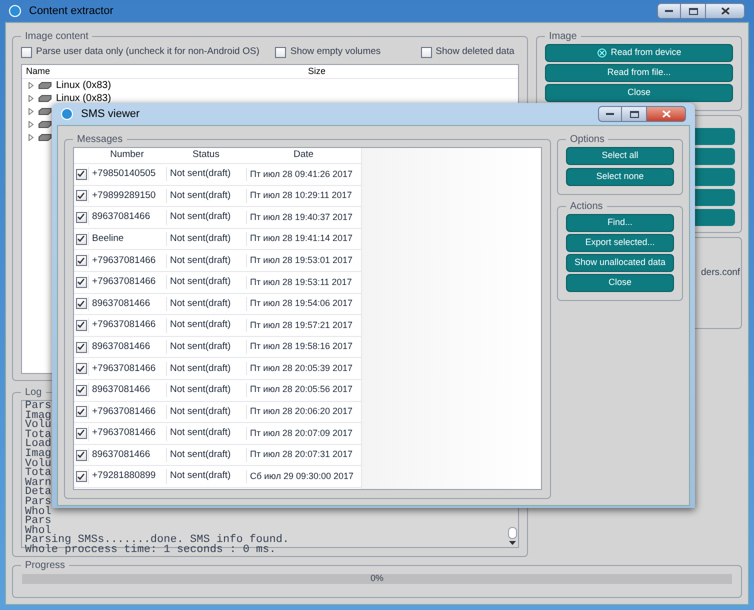 The height and width of the screenshot is (610, 754). I want to click on table-cell: +79899289150, so click(127, 196).